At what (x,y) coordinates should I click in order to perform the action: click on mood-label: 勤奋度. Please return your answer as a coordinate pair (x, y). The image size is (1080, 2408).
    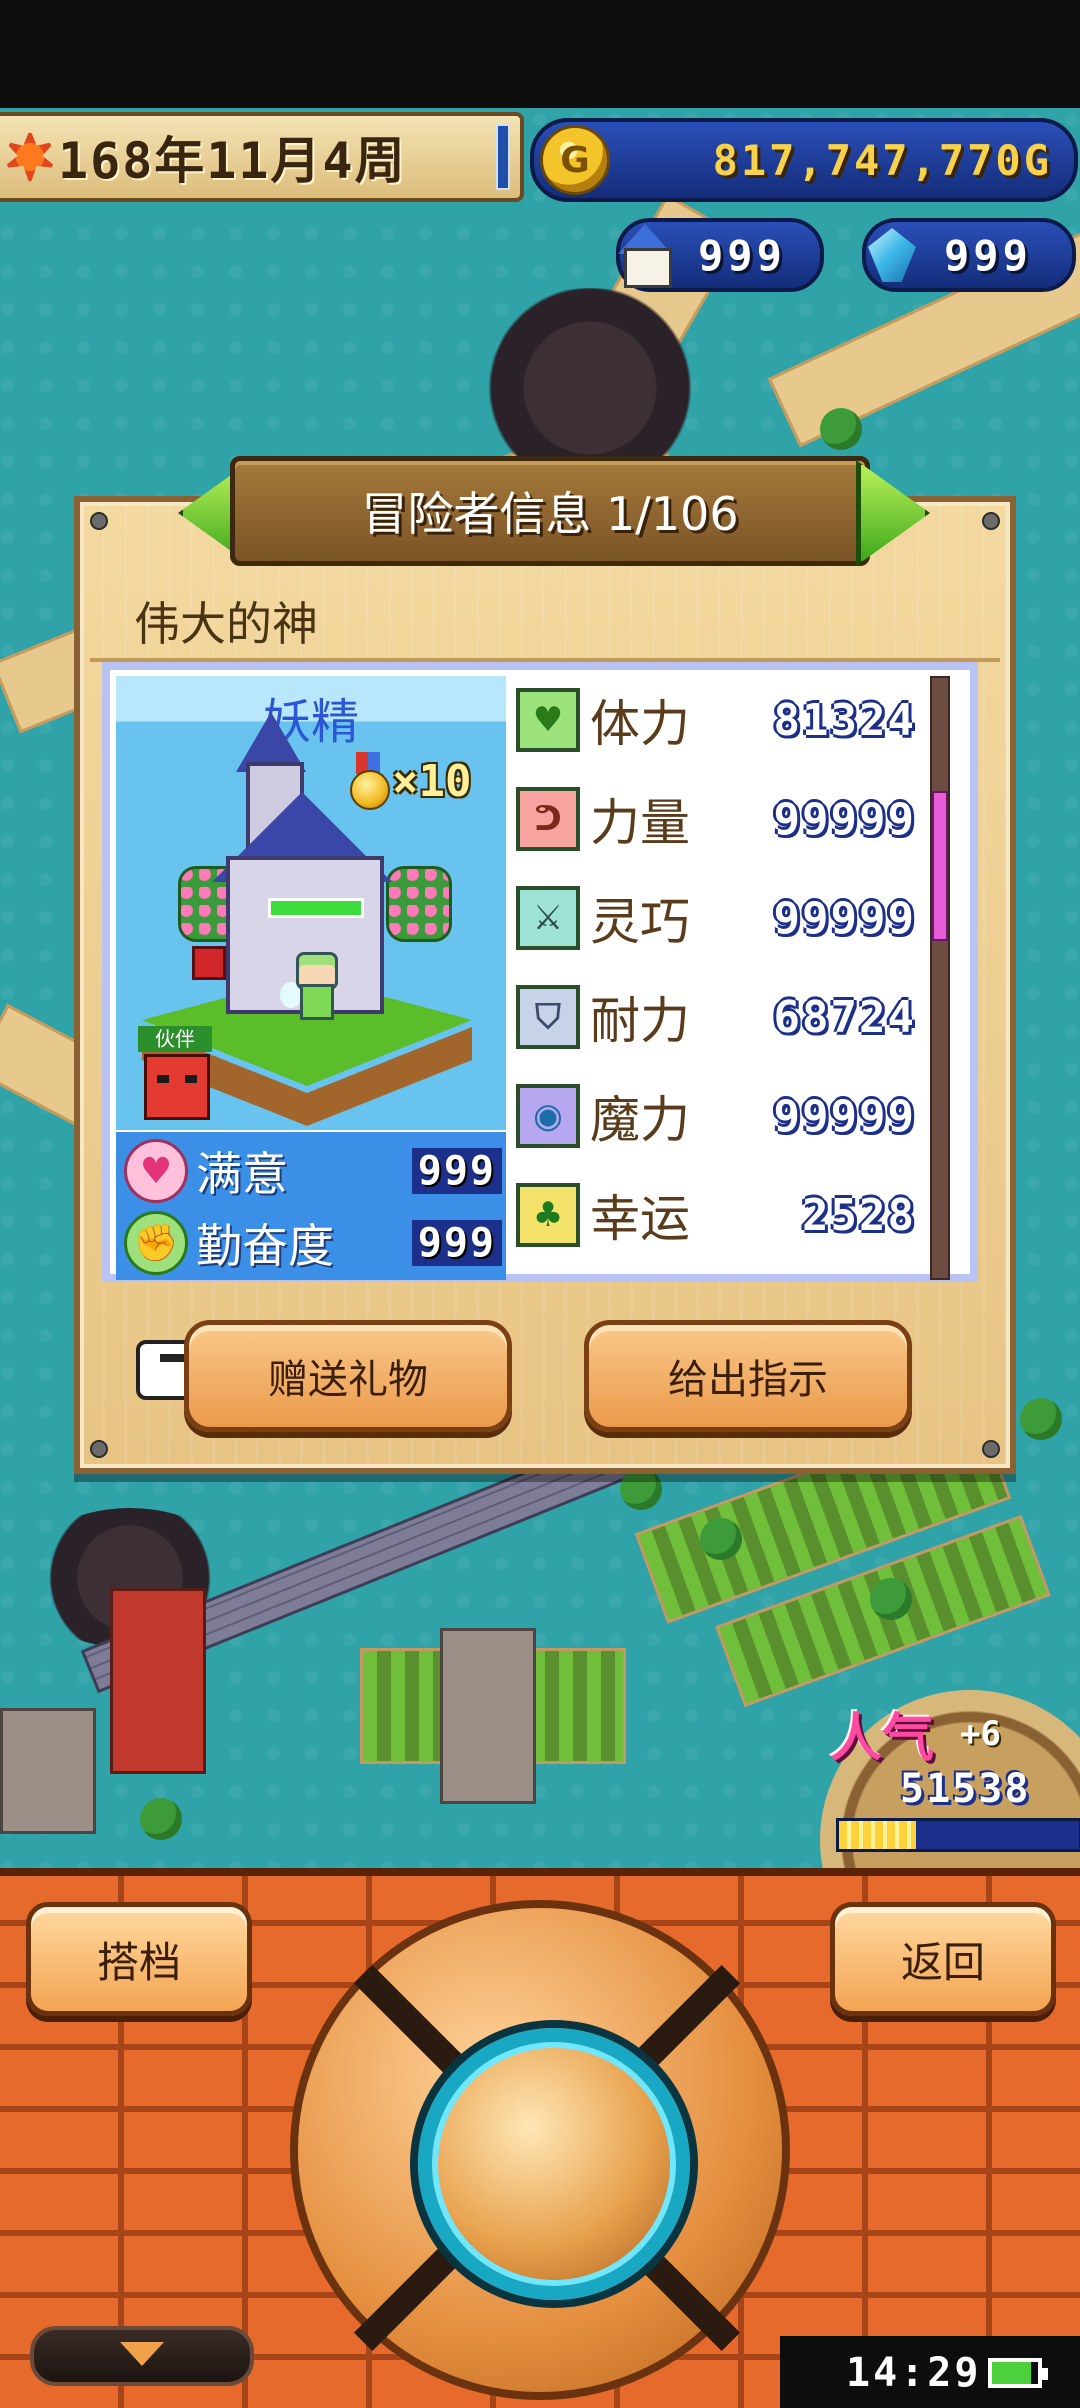
    Looking at the image, I should click on (265, 1246).